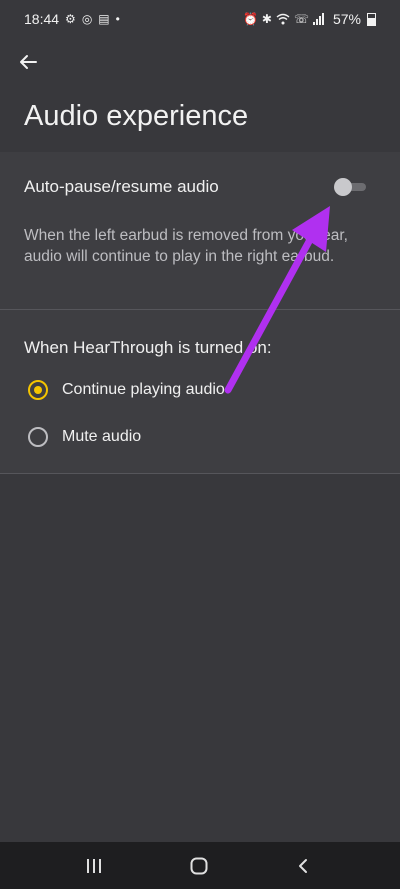  I want to click on auto-pause-toggle, so click(350, 187).